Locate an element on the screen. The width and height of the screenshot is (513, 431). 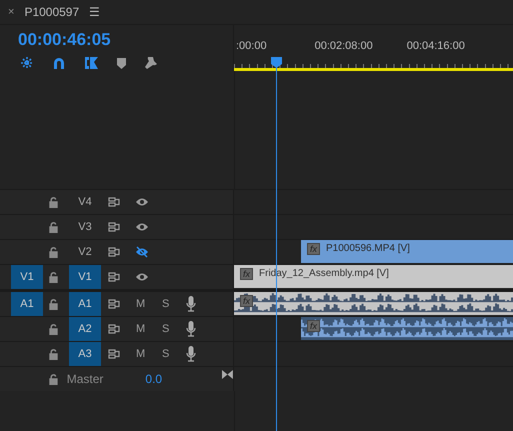
ruler-label: 00:02:08:00 is located at coordinates (343, 46).